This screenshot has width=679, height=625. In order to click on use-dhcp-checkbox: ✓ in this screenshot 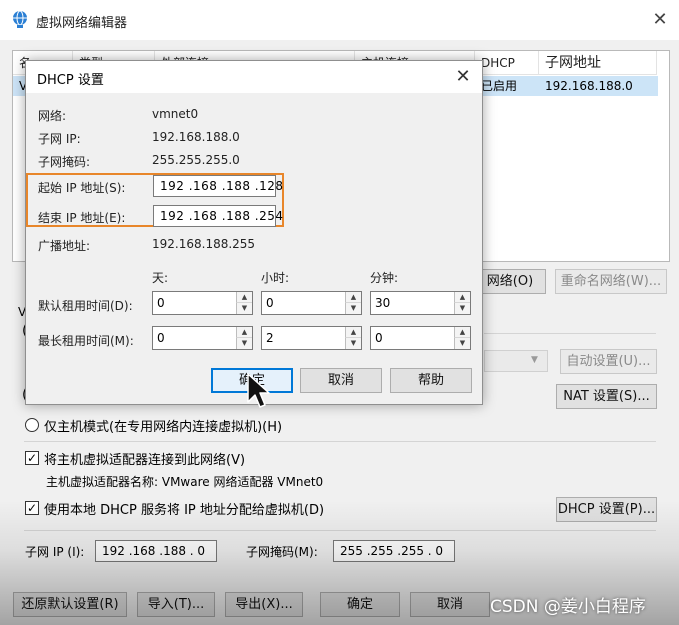, I will do `click(32, 508)`.